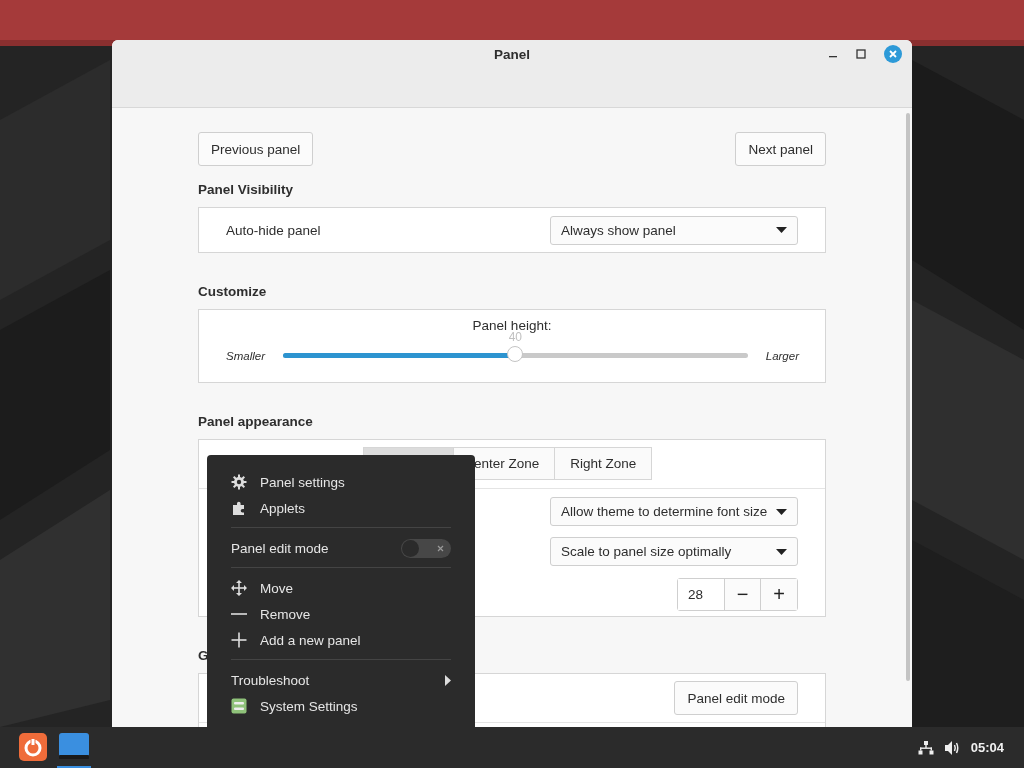 The height and width of the screenshot is (768, 1024). Describe the element at coordinates (310, 640) in the screenshot. I see `menu-label: Add a new panel` at that location.